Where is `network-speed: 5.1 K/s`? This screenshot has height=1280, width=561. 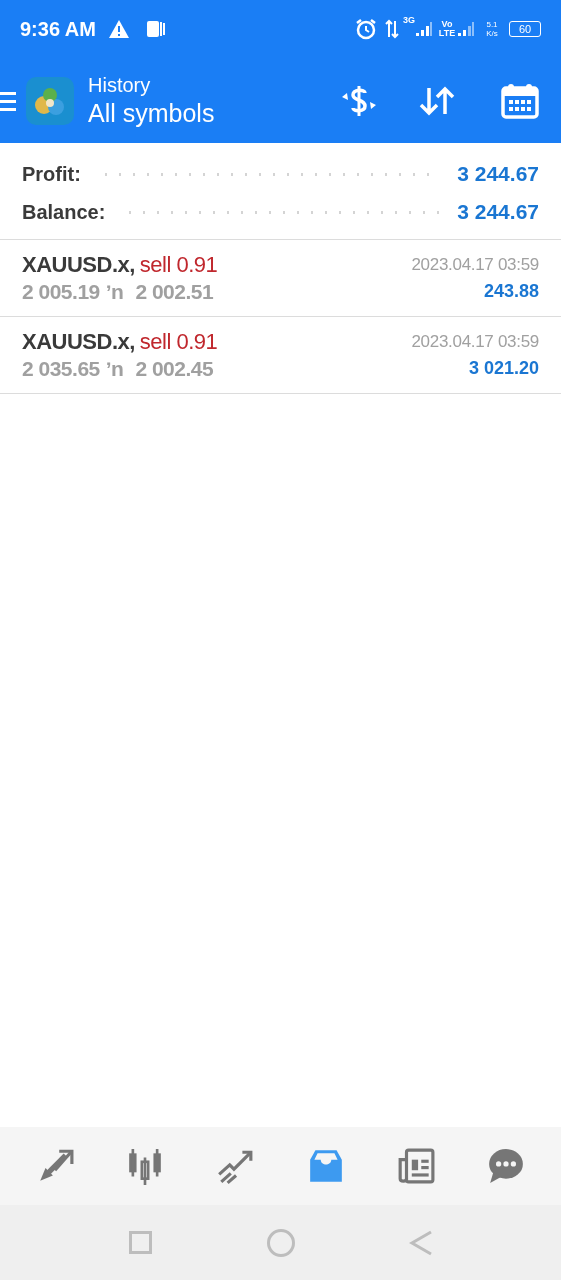
network-speed: 5.1 K/s is located at coordinates (492, 29).